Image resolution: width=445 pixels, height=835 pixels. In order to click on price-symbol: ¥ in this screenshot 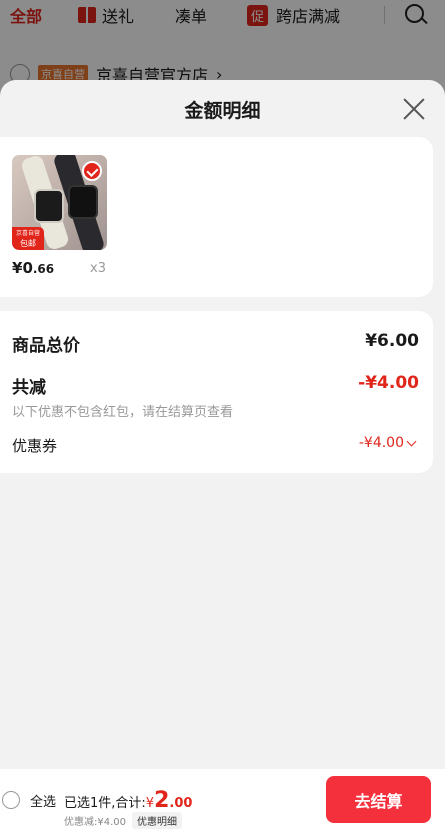, I will do `click(17, 268)`.